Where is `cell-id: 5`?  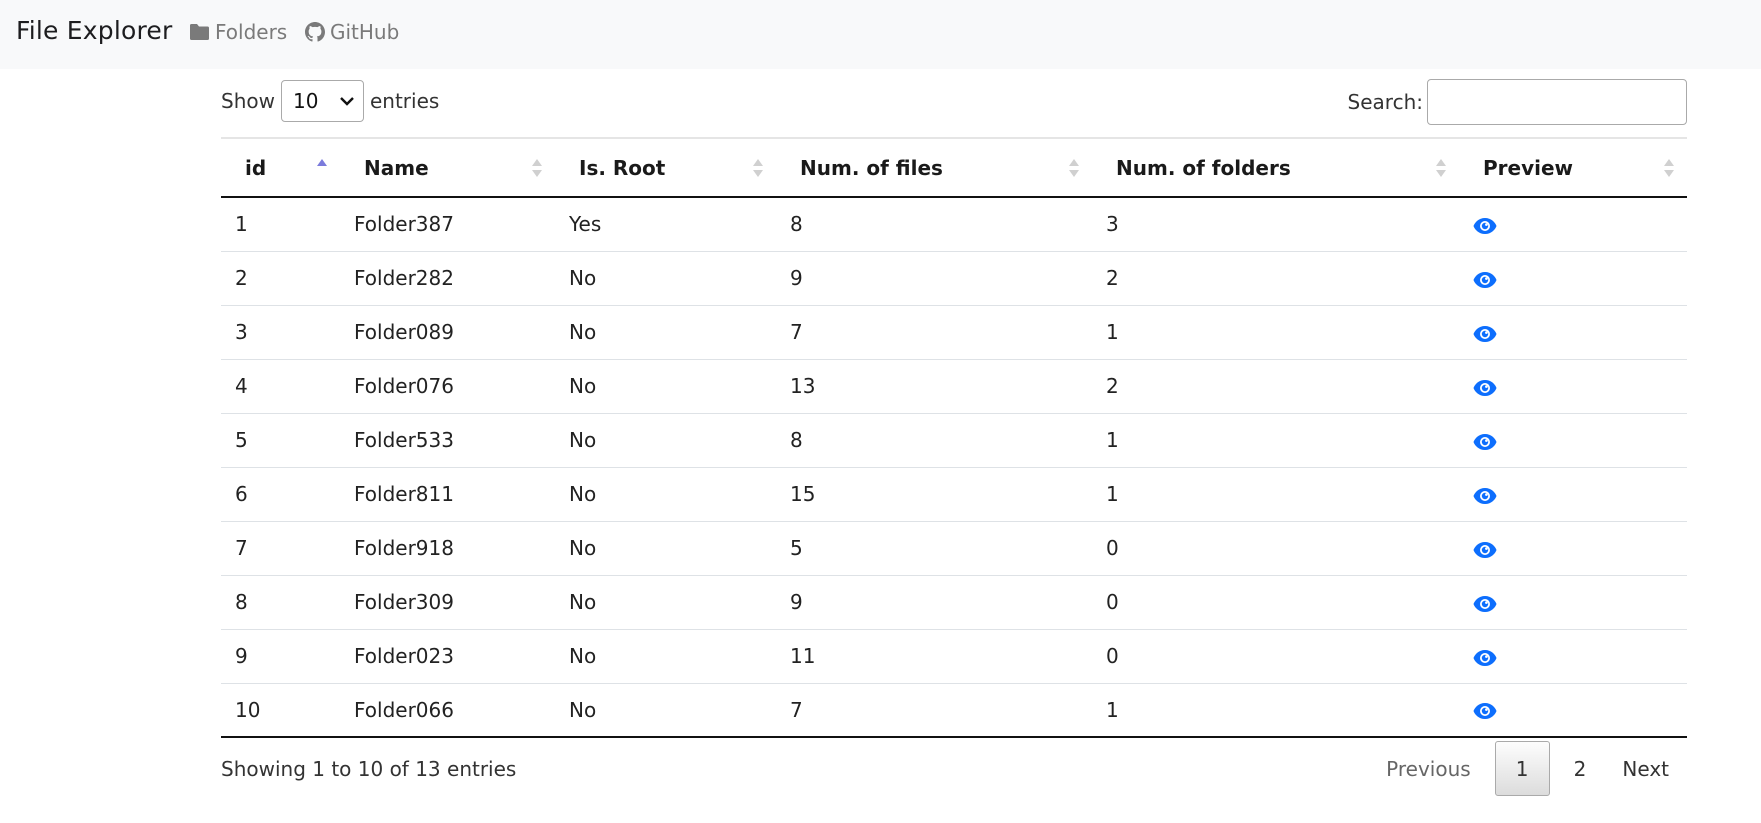 cell-id: 5 is located at coordinates (241, 440).